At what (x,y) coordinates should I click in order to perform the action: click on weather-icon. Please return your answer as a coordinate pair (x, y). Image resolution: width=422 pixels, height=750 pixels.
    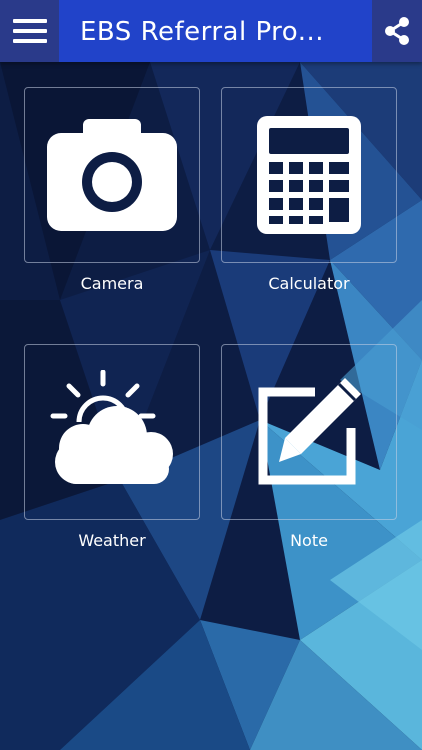
    Looking at the image, I should click on (111, 427).